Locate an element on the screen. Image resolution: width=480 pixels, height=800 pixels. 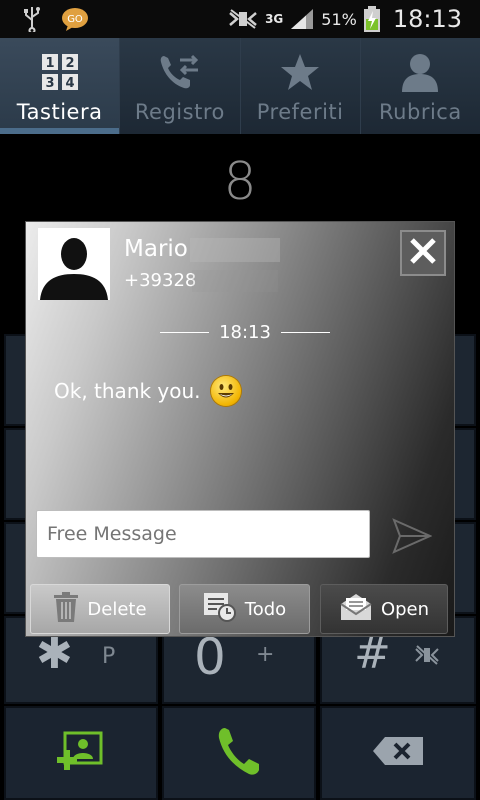
add-to-contacts-button is located at coordinates (81, 753).